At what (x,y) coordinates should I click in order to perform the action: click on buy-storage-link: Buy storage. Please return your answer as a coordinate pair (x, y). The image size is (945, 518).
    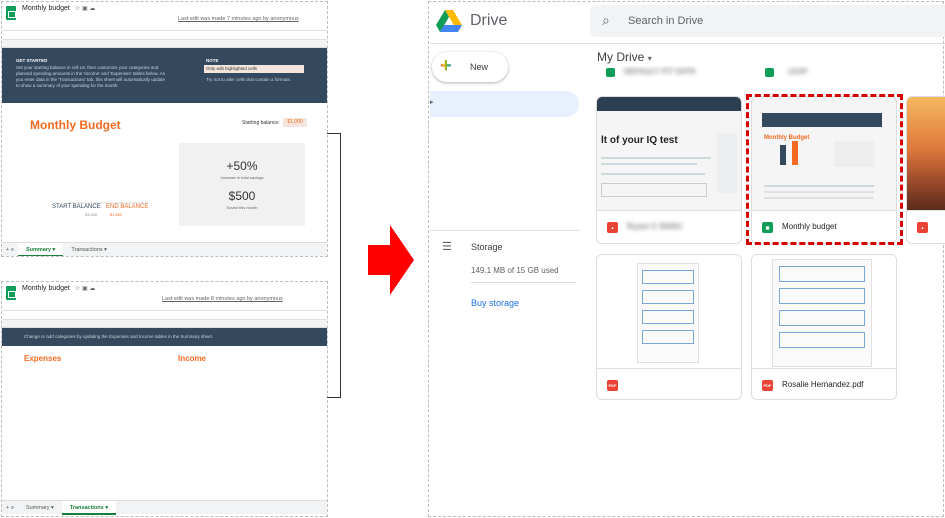
    Looking at the image, I should click on (495, 303).